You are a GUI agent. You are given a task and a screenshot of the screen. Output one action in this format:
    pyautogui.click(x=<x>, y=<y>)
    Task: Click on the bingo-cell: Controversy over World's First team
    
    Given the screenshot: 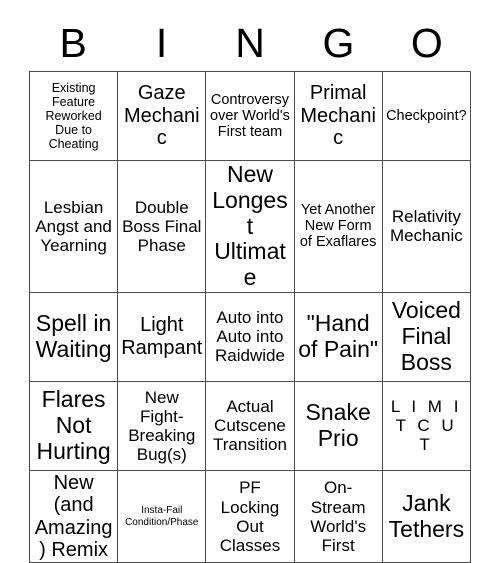 What is the action you would take?
    pyautogui.click(x=250, y=116)
    